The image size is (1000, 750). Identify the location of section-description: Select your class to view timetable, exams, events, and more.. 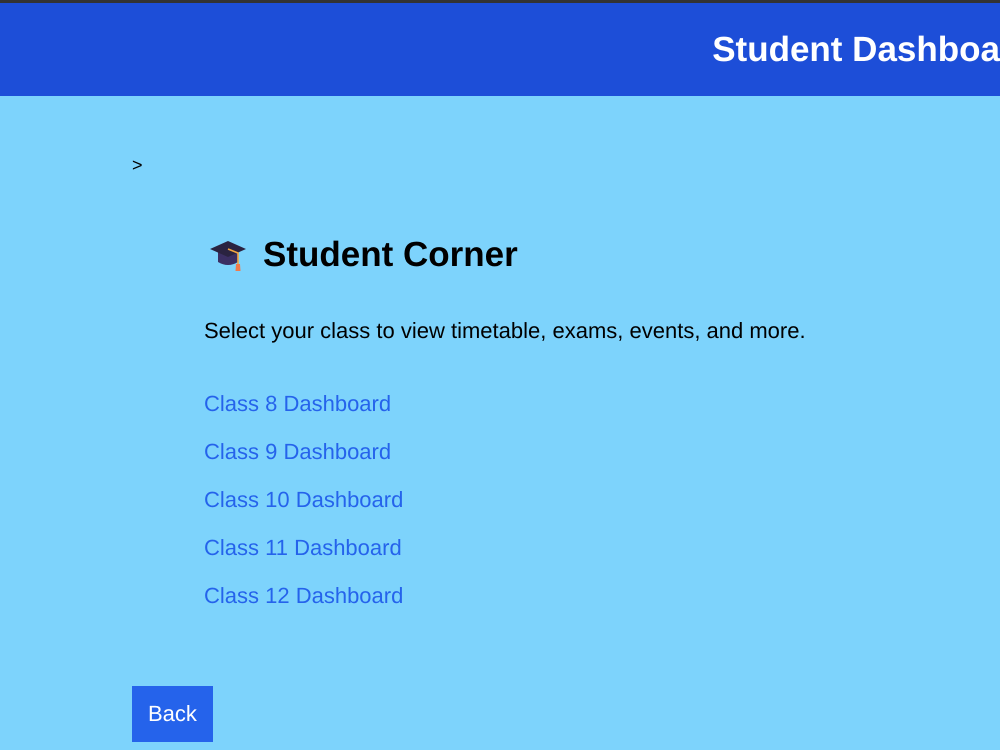
(505, 331).